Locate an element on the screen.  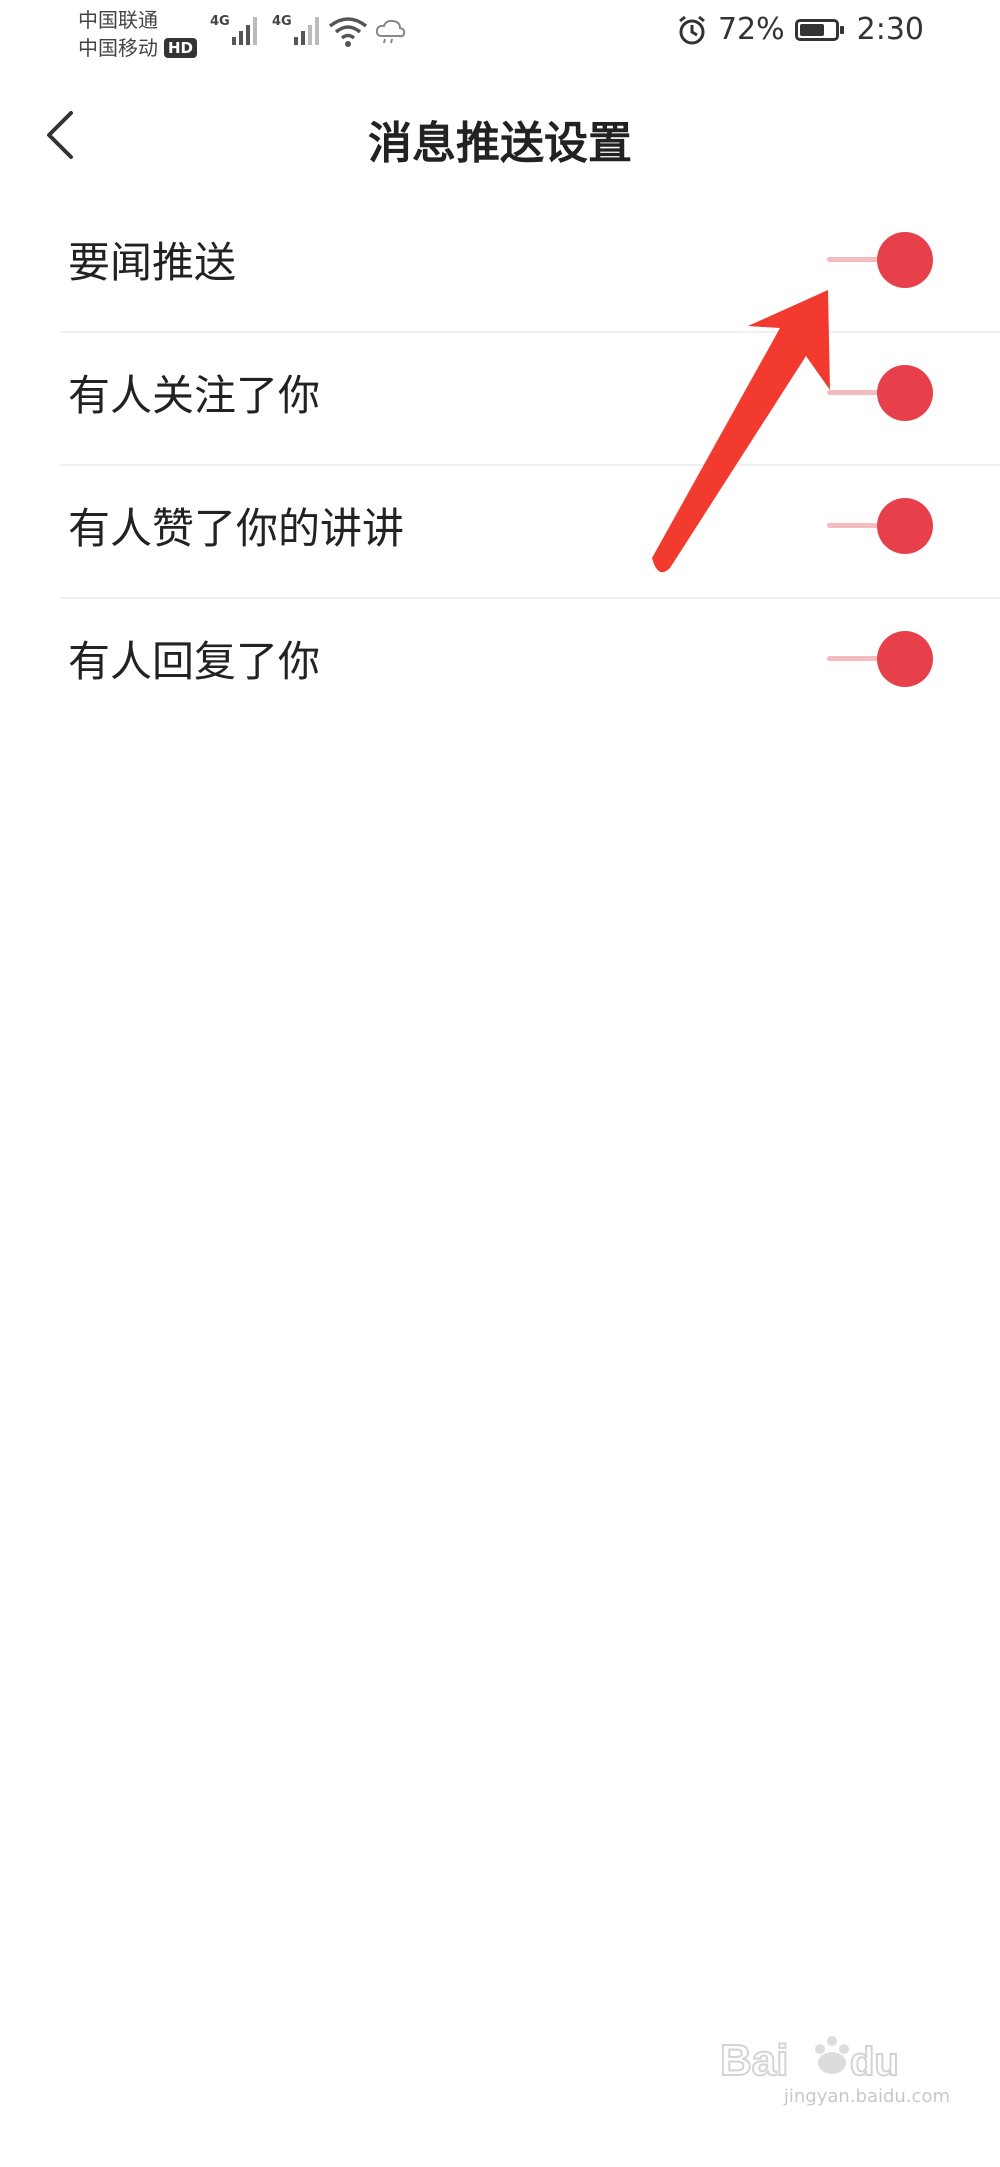
setting-row-headline-push: 要闻推送 is located at coordinates (530, 266).